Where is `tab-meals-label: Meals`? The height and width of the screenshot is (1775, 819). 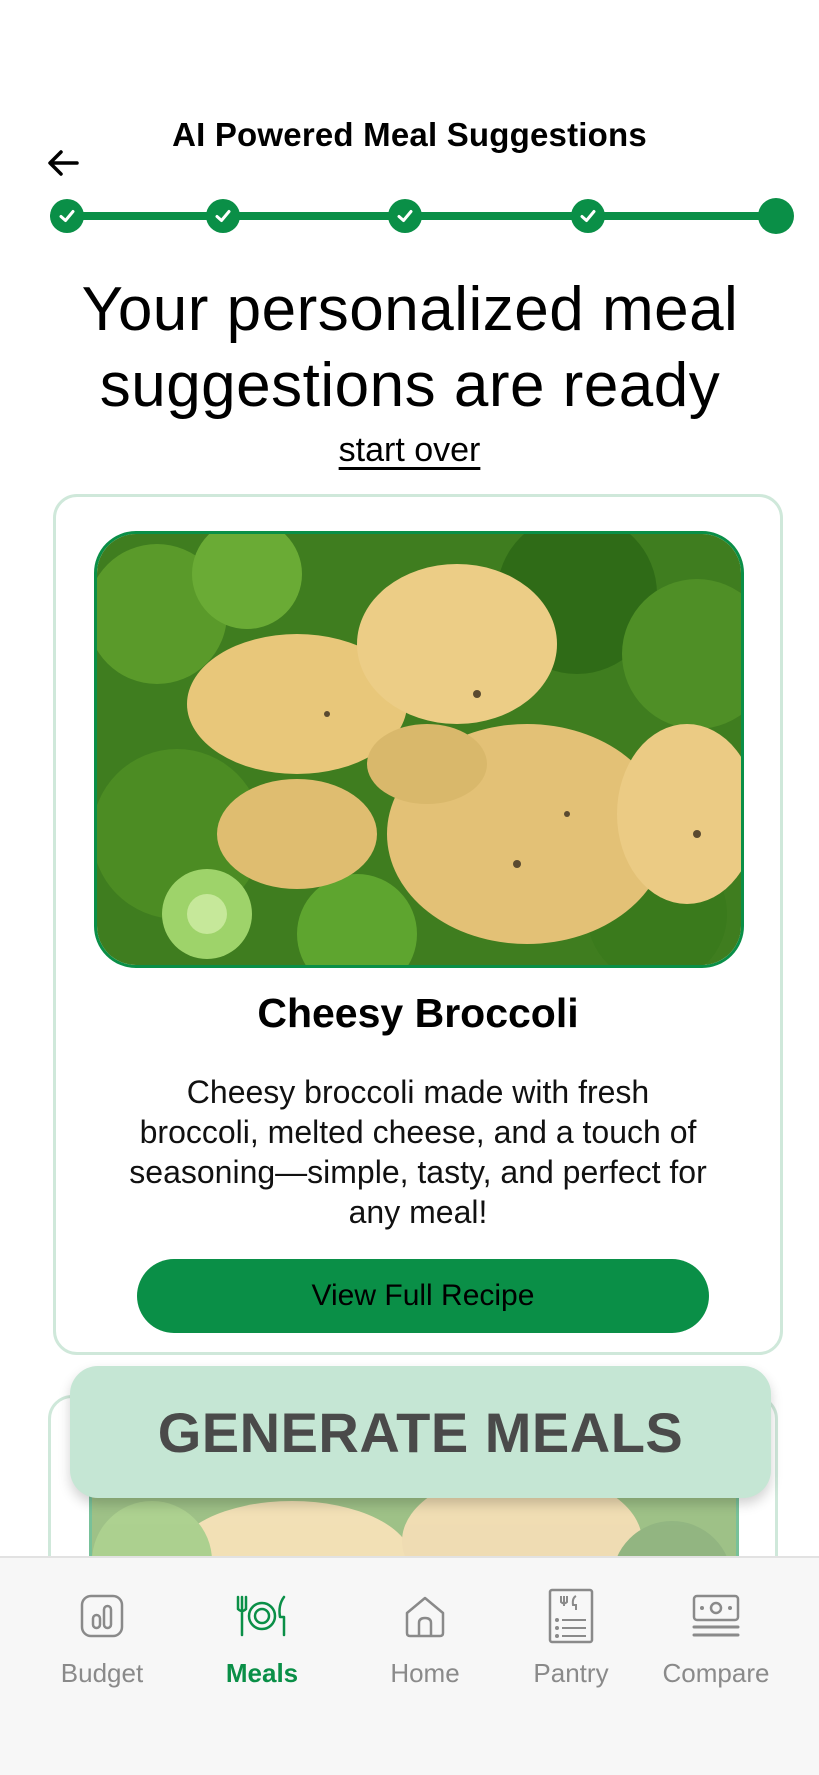
tab-meals-label: Meals is located at coordinates (262, 1673).